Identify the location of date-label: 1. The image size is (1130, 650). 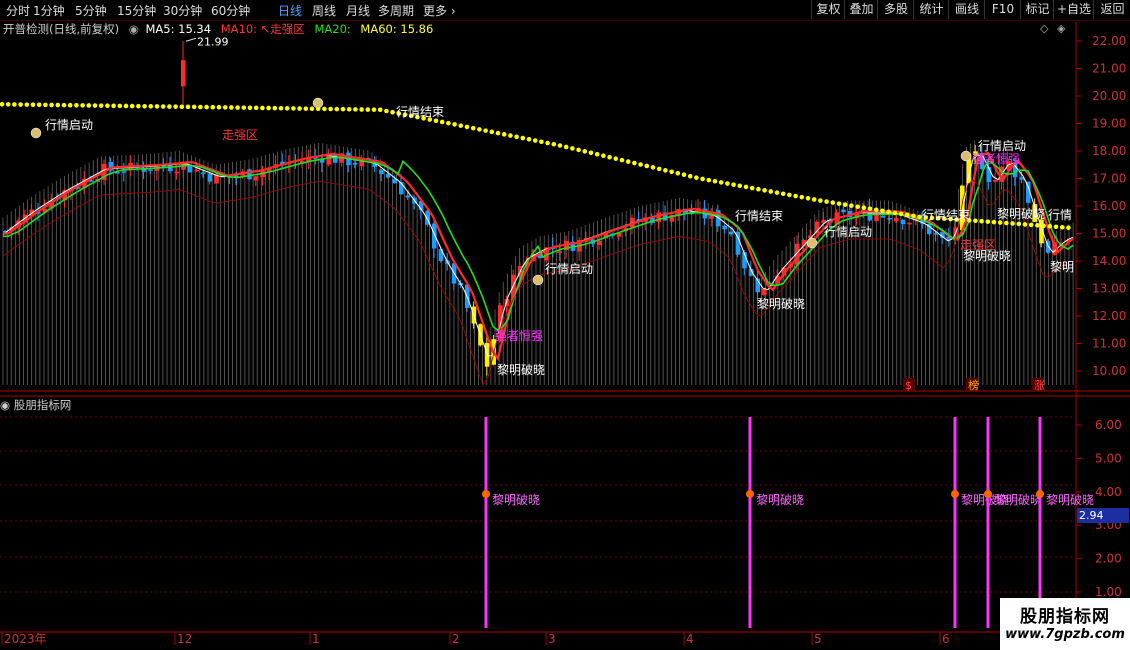
(316, 639).